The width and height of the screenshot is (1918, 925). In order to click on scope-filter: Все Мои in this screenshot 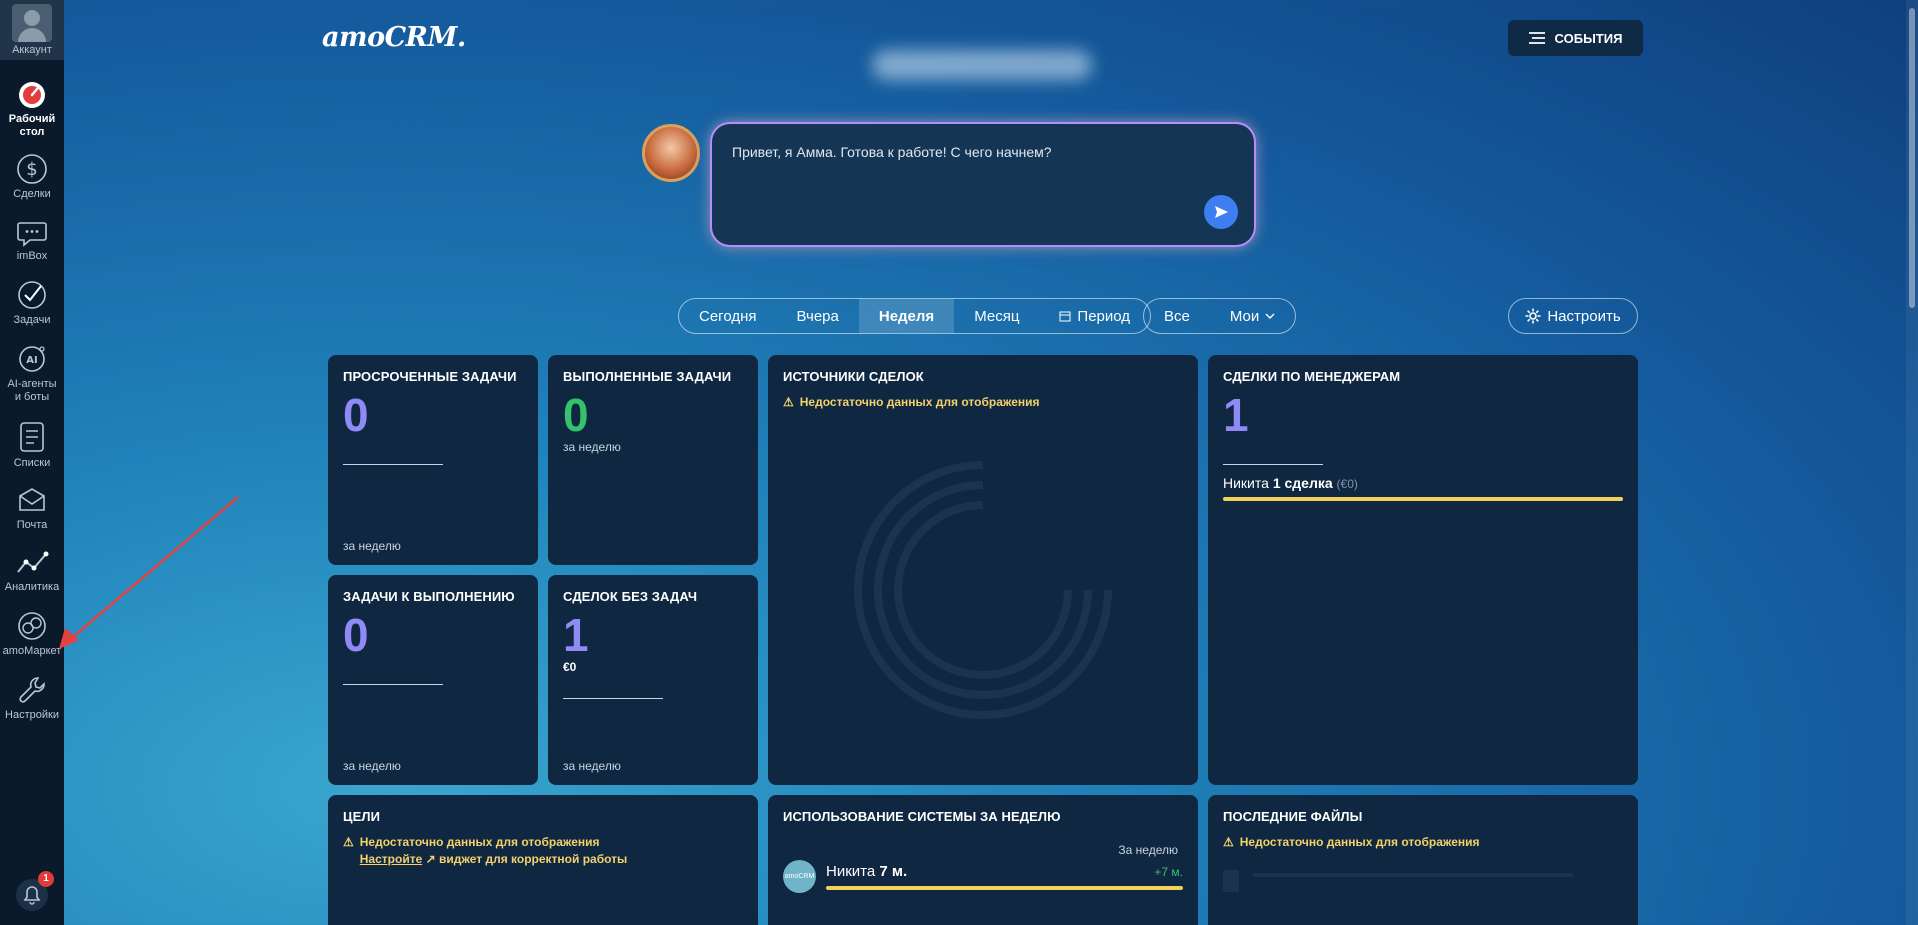, I will do `click(1220, 316)`.